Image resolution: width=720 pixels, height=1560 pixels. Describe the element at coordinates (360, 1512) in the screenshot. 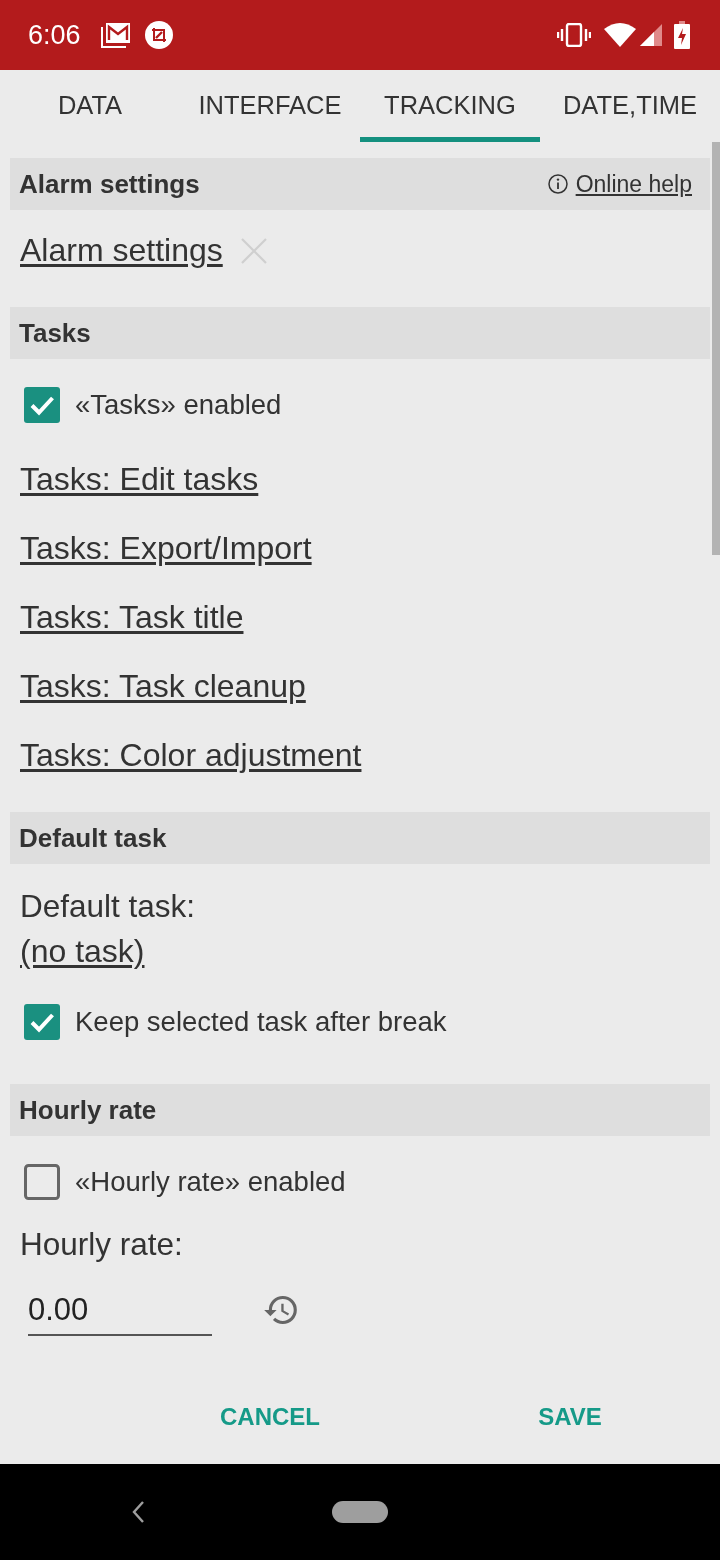

I see `home-button` at that location.